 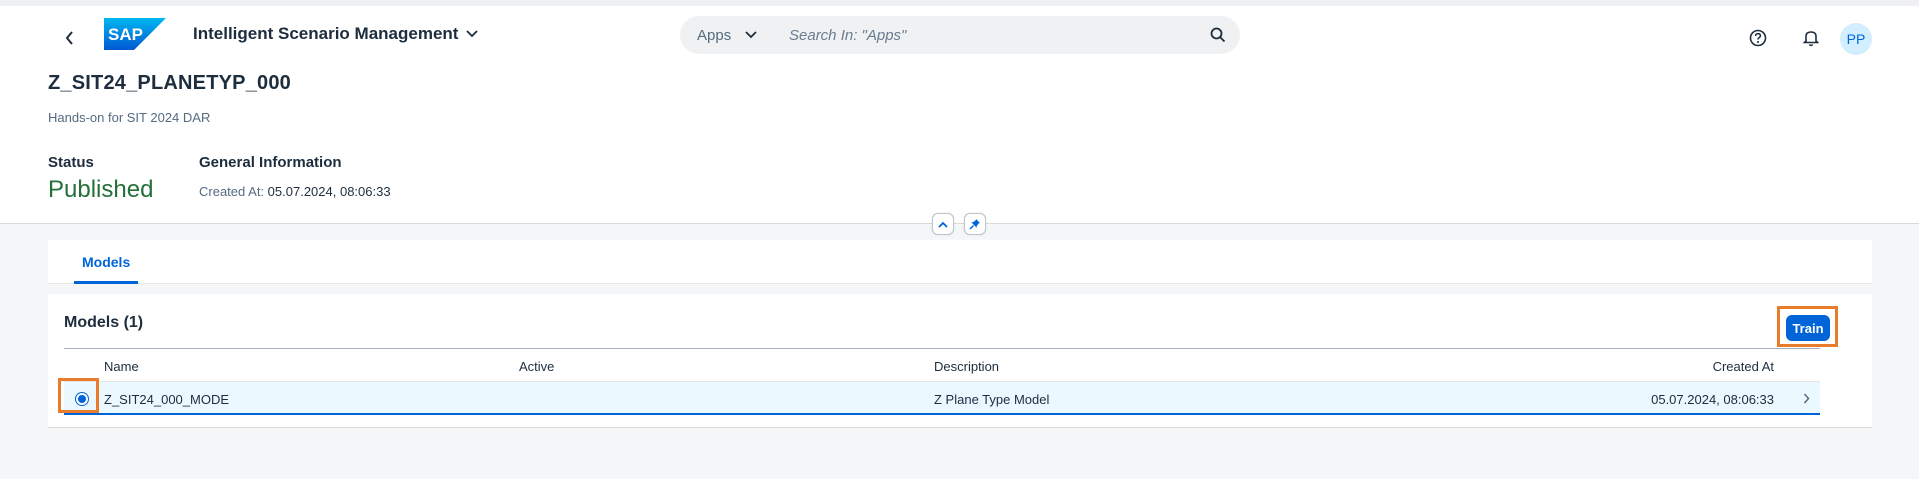 I want to click on search-button, so click(x=1218, y=35).